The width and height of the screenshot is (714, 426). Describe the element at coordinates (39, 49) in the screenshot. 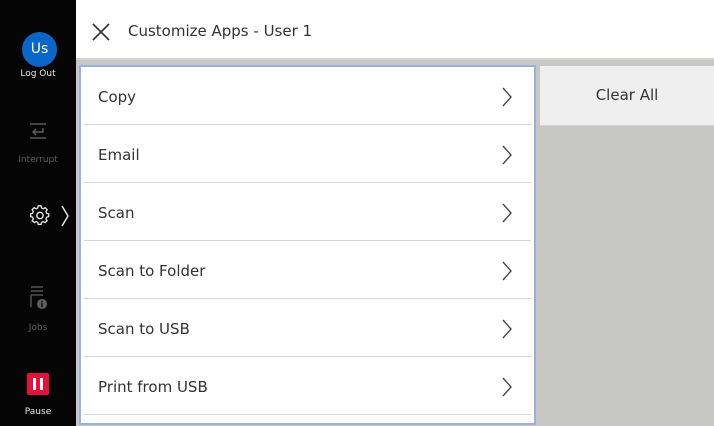

I see `user-avatar: Us` at that location.